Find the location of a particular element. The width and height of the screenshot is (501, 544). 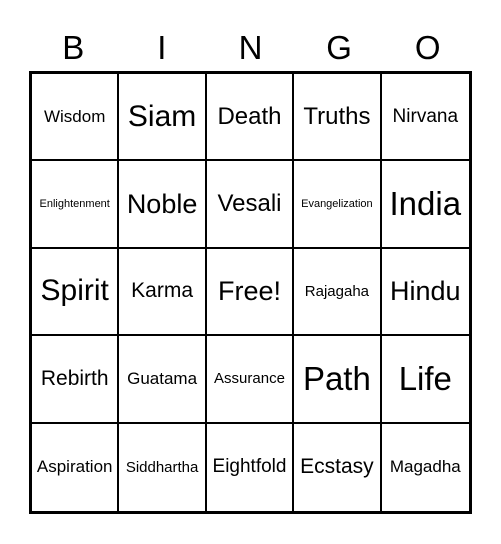

bingo-cell: Noble is located at coordinates (163, 205).